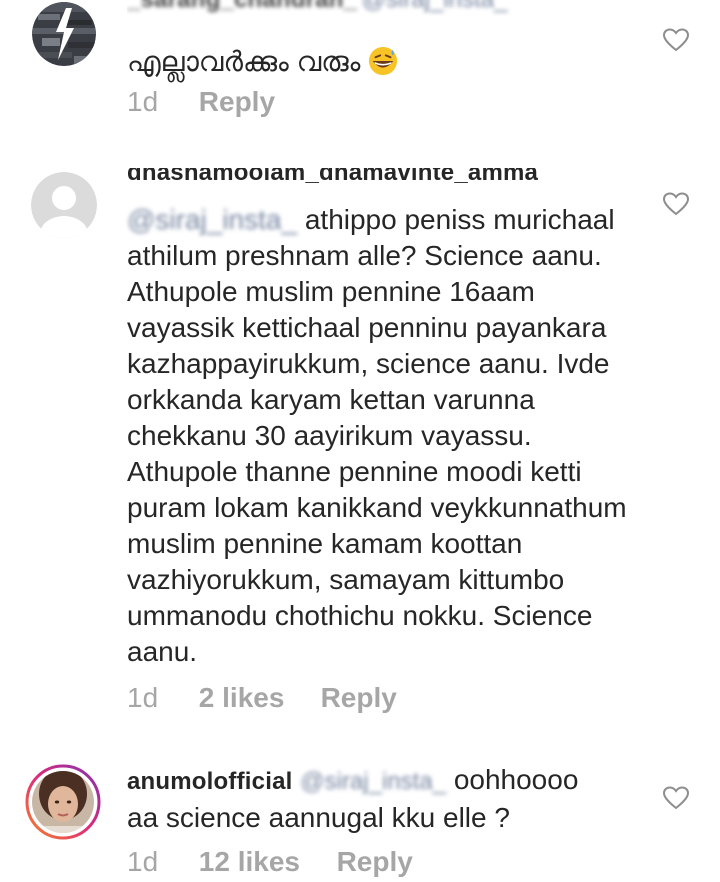 The width and height of the screenshot is (720, 882). What do you see at coordinates (331, 291) in the screenshot?
I see `comment-text-line: Athupole muslim pennine 16aam` at bounding box center [331, 291].